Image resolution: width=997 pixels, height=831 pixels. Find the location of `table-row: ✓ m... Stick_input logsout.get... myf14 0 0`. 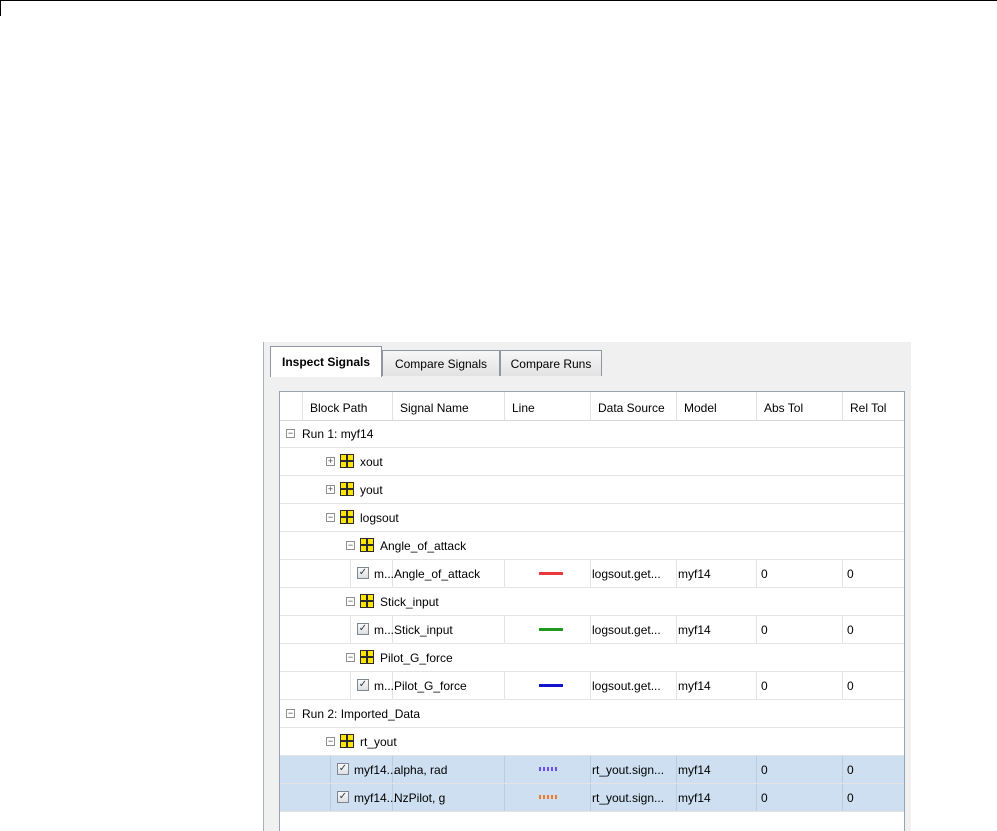

table-row: ✓ m... Stick_input logsout.get... myf14 0 0 is located at coordinates (592, 630).